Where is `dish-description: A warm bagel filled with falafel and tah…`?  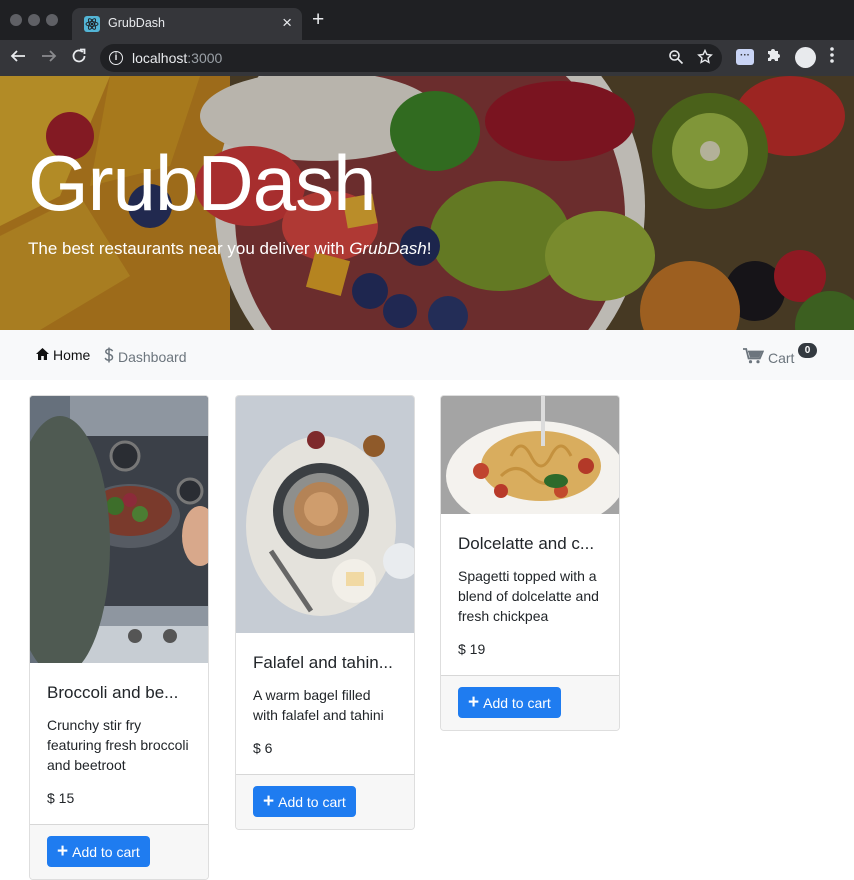
dish-description: A warm bagel filled with falafel and tah… is located at coordinates (318, 705).